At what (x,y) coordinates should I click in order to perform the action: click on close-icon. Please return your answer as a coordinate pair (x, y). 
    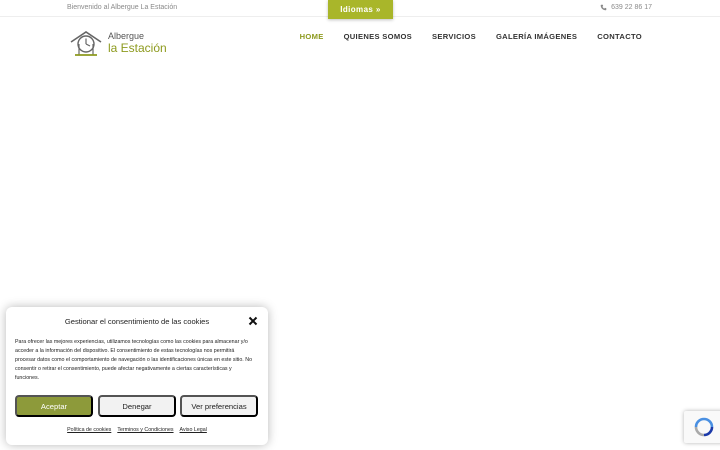
    Looking at the image, I should click on (253, 321).